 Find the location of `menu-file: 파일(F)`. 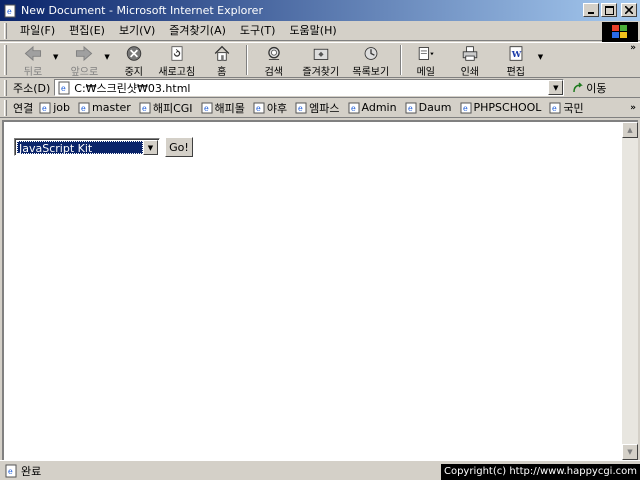

menu-file: 파일(F) is located at coordinates (37, 31).